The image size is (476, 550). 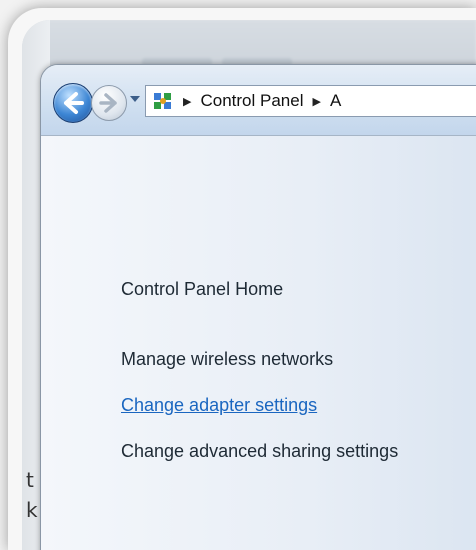 What do you see at coordinates (271, 289) in the screenshot?
I see `sidebar-link-control-panel-home: Control Panel Home` at bounding box center [271, 289].